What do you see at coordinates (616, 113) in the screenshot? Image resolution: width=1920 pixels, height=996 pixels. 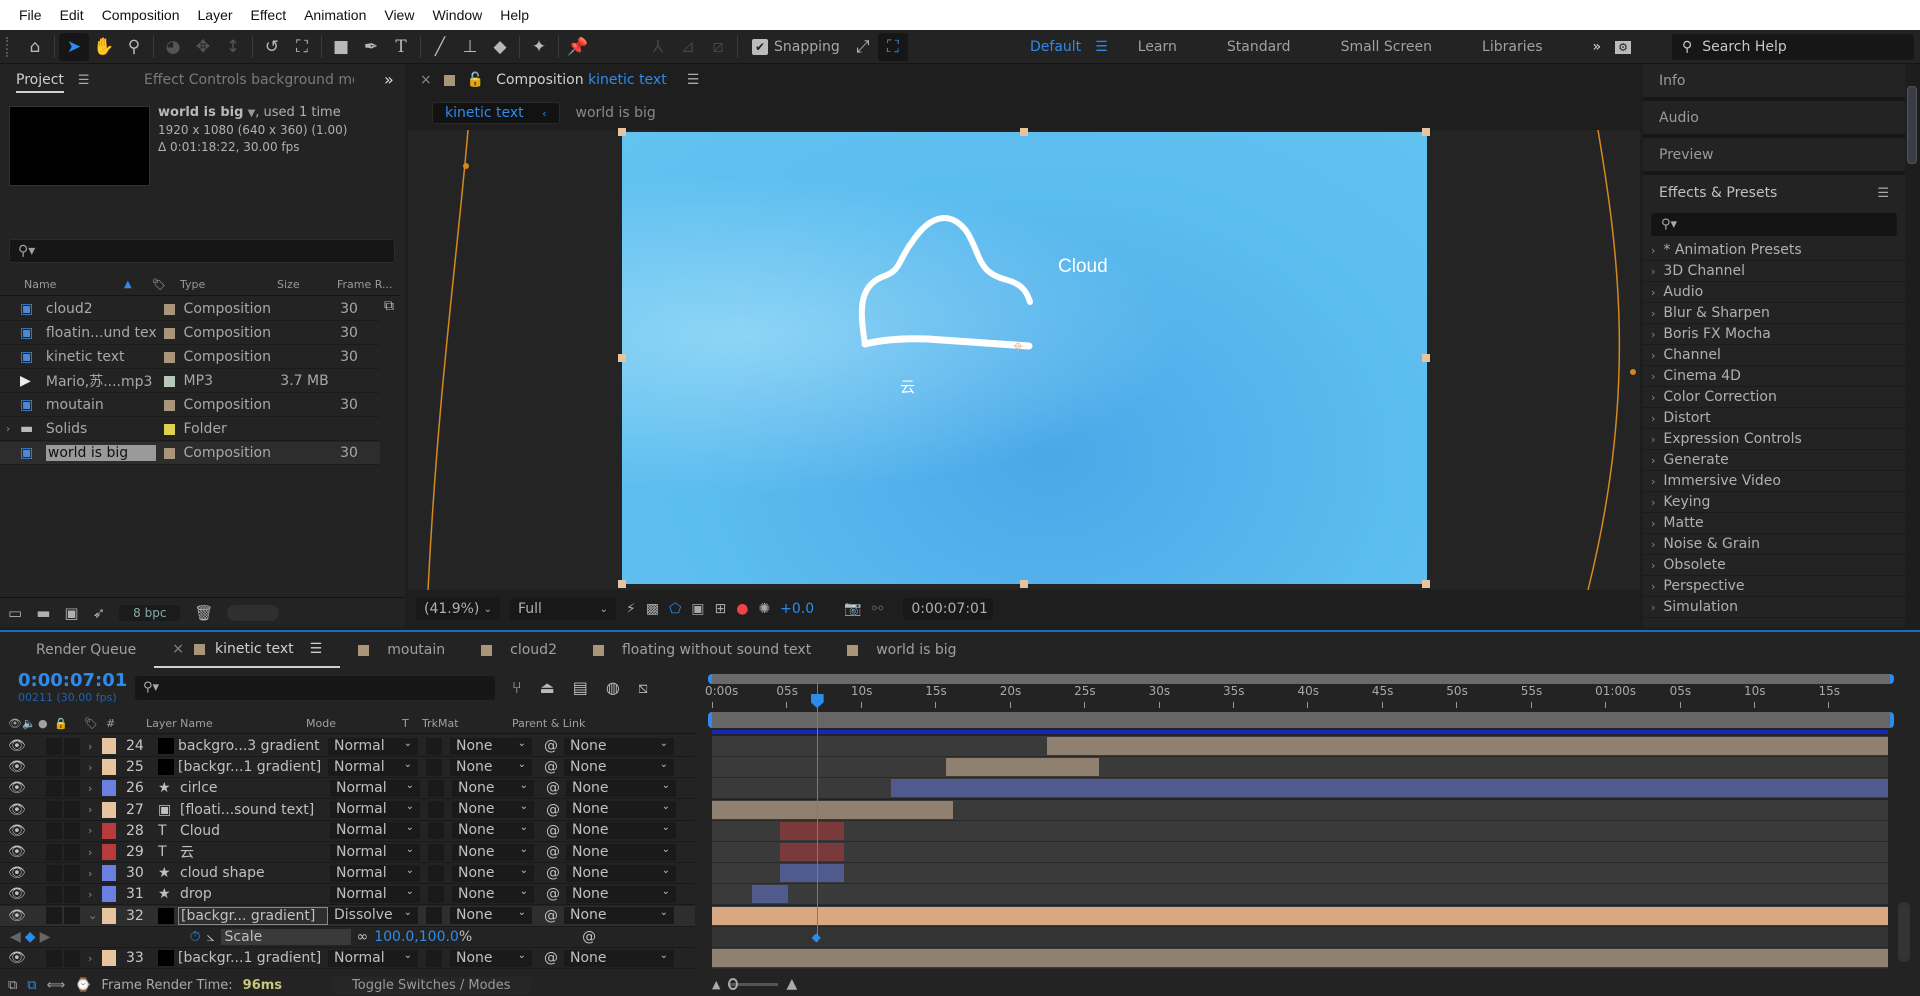 I see `breadcrumb-parent: world is big` at bounding box center [616, 113].